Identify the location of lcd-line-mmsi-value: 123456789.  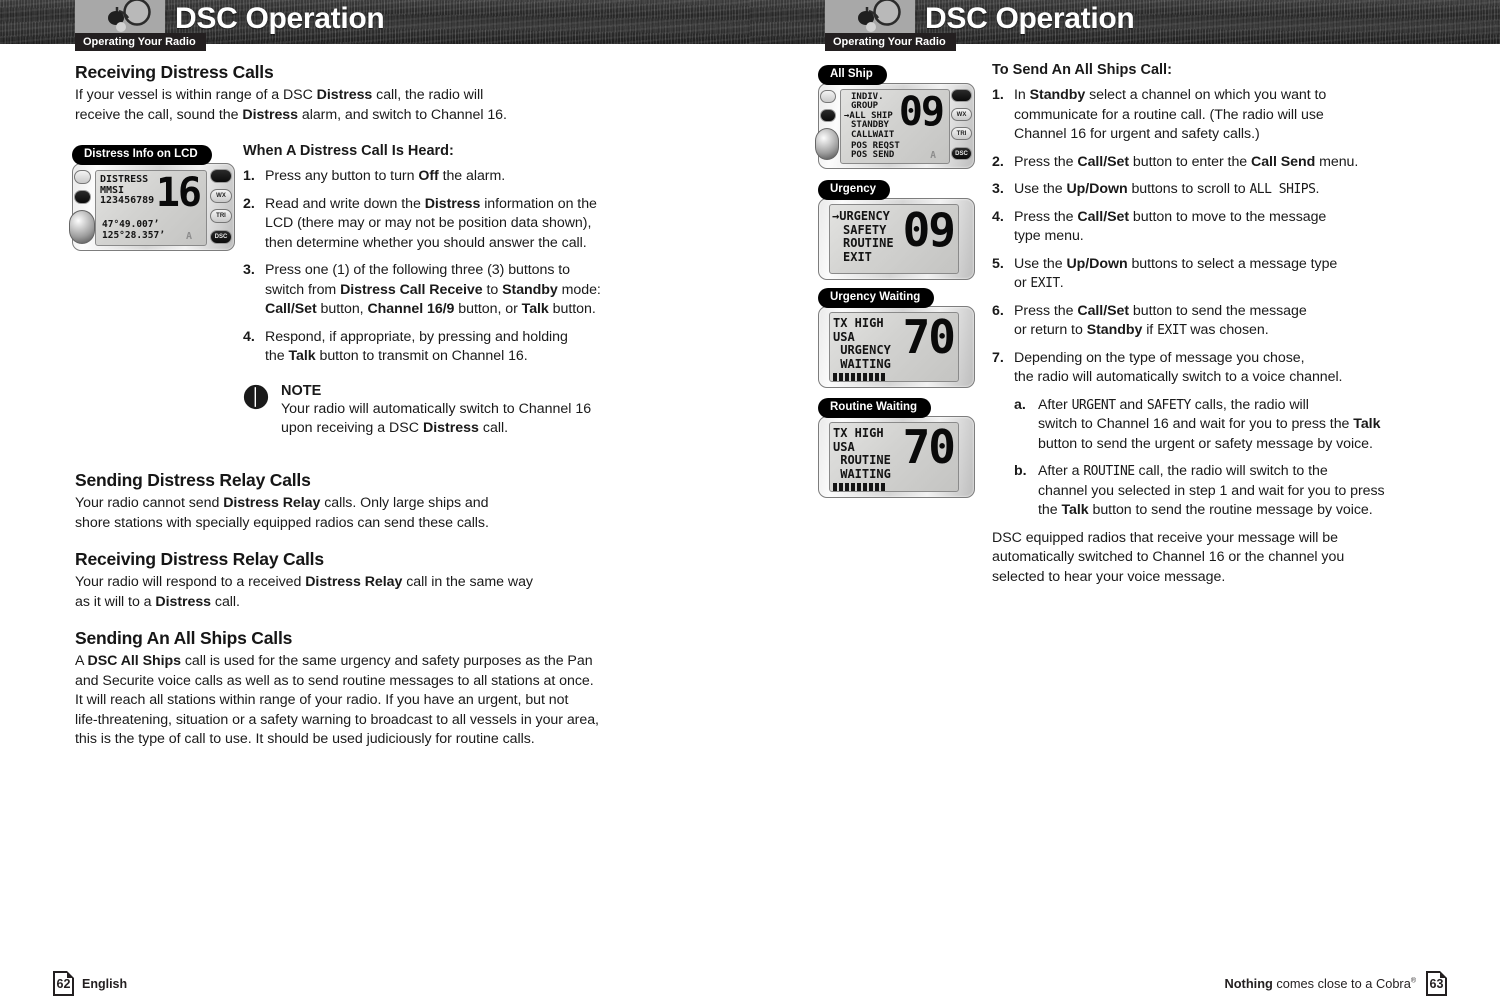
(127, 200).